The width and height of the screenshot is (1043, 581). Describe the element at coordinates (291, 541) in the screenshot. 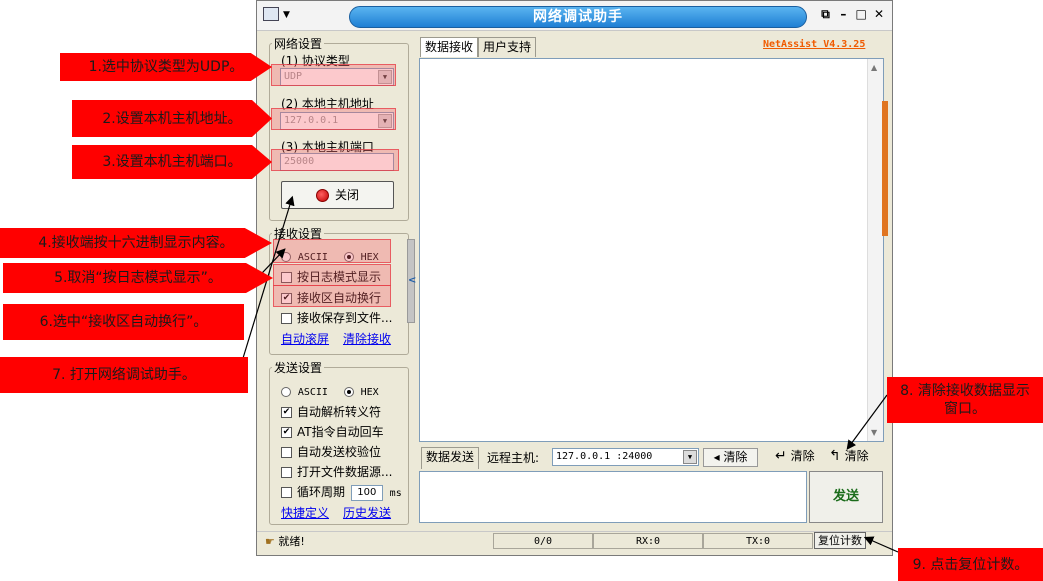

I see `status-ready-text: 就绪!` at that location.